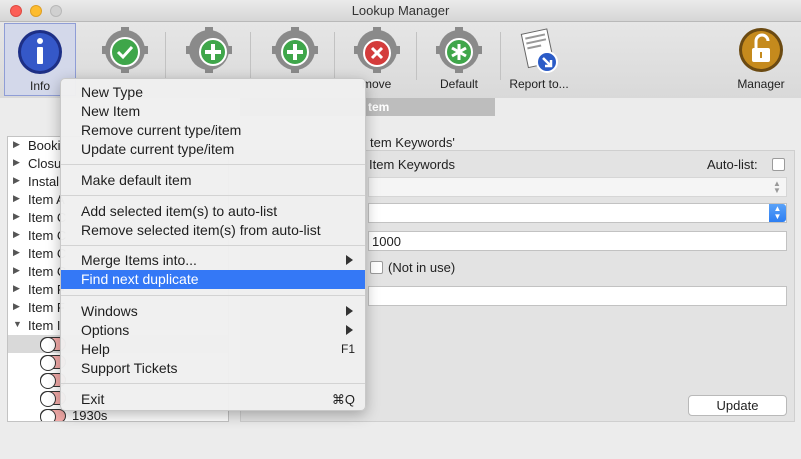 The image size is (801, 459). What do you see at coordinates (422, 267) in the screenshot?
I see `not-in-use-label: (Not in use)` at bounding box center [422, 267].